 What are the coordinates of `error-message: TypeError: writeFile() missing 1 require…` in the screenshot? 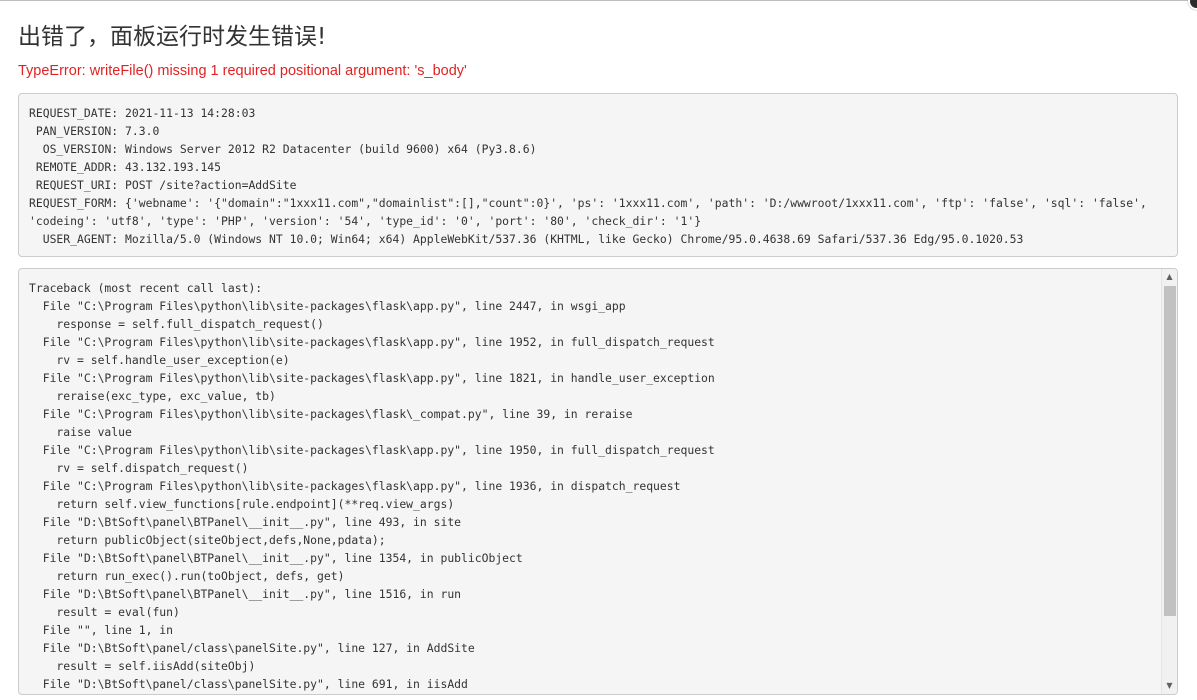 It's located at (242, 71).